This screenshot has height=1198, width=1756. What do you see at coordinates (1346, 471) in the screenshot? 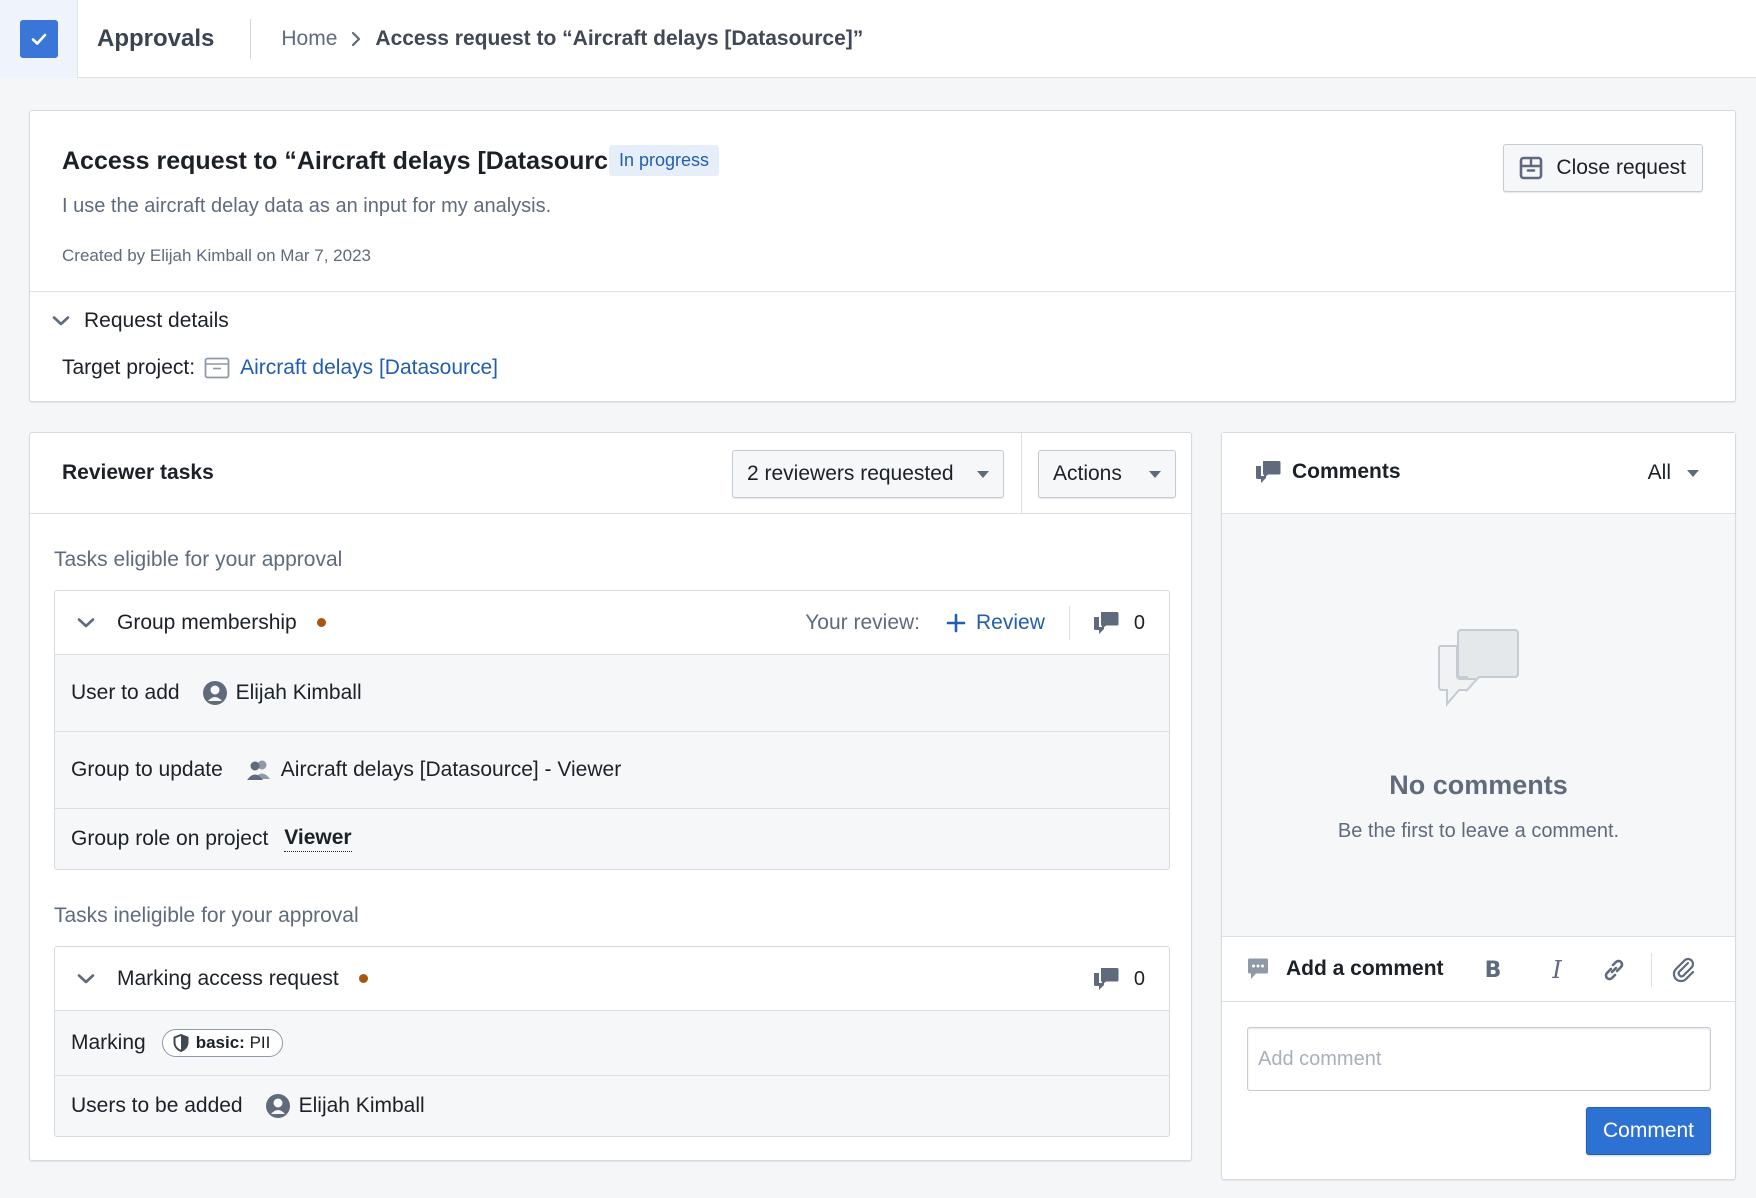
I see `comments-title: Comments` at bounding box center [1346, 471].